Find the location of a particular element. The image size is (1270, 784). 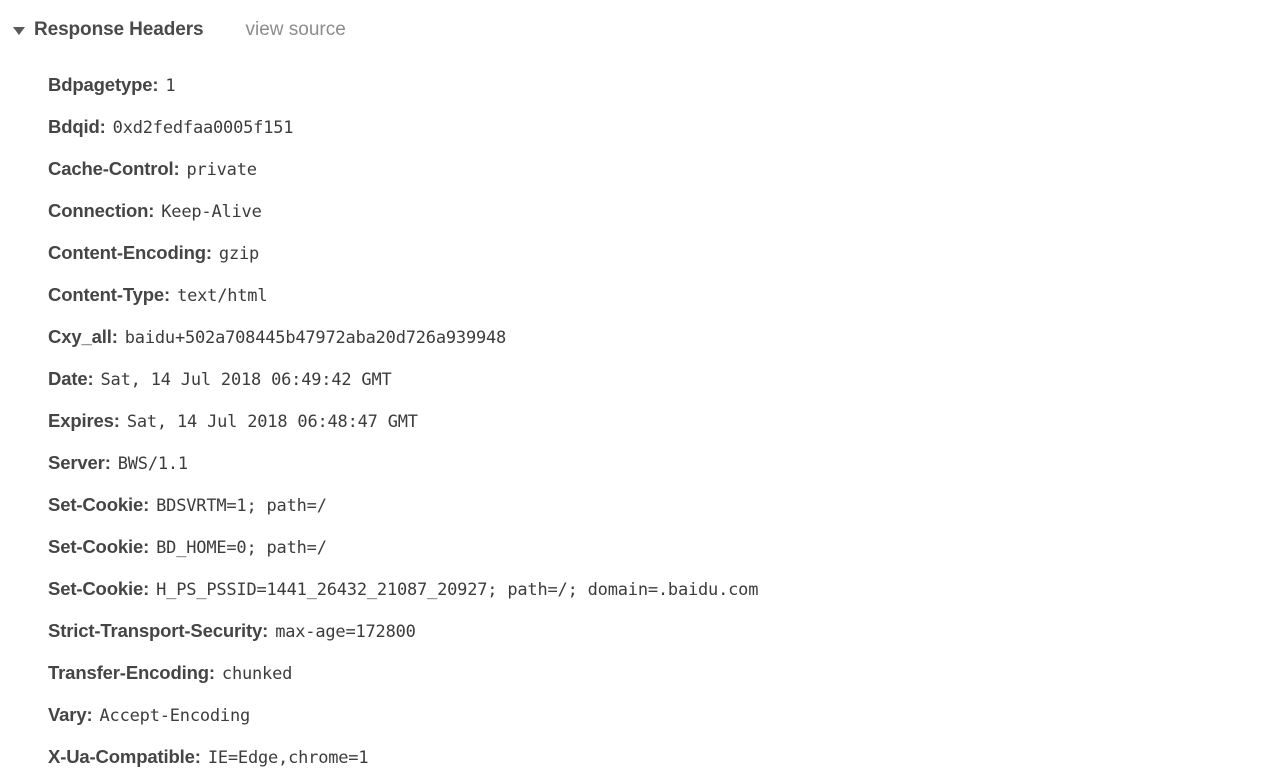

header-row: Expires: Sat, 14 Jul 2018 06:48:47 GMT is located at coordinates (659, 421).